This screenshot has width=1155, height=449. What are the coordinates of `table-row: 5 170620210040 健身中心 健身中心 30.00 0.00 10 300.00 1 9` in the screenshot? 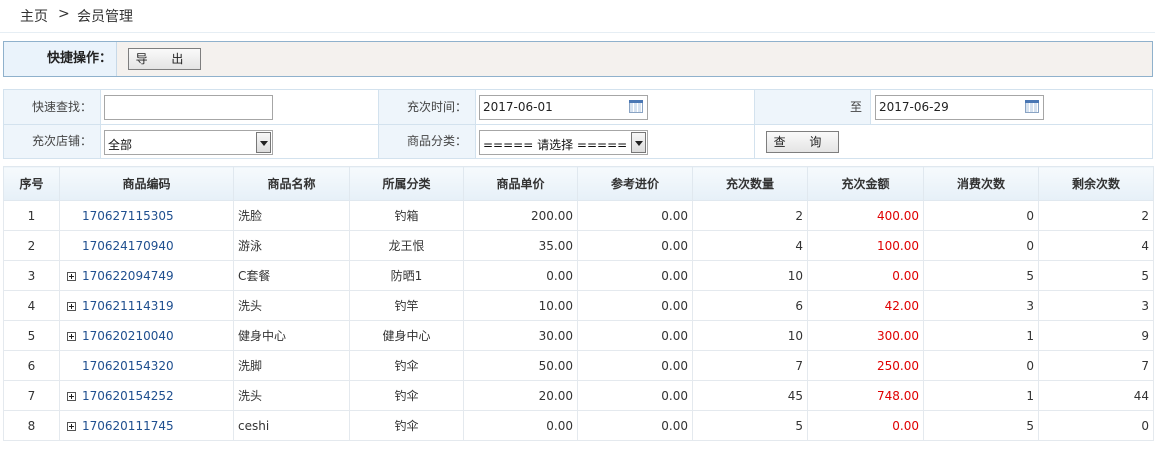 It's located at (578, 335).